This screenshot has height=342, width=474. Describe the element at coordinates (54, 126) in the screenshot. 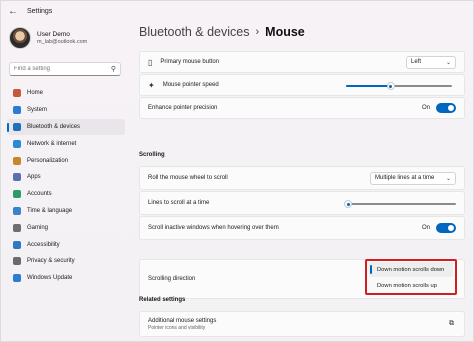

I see `sidebar-item-label: Bluetooth & devices` at that location.